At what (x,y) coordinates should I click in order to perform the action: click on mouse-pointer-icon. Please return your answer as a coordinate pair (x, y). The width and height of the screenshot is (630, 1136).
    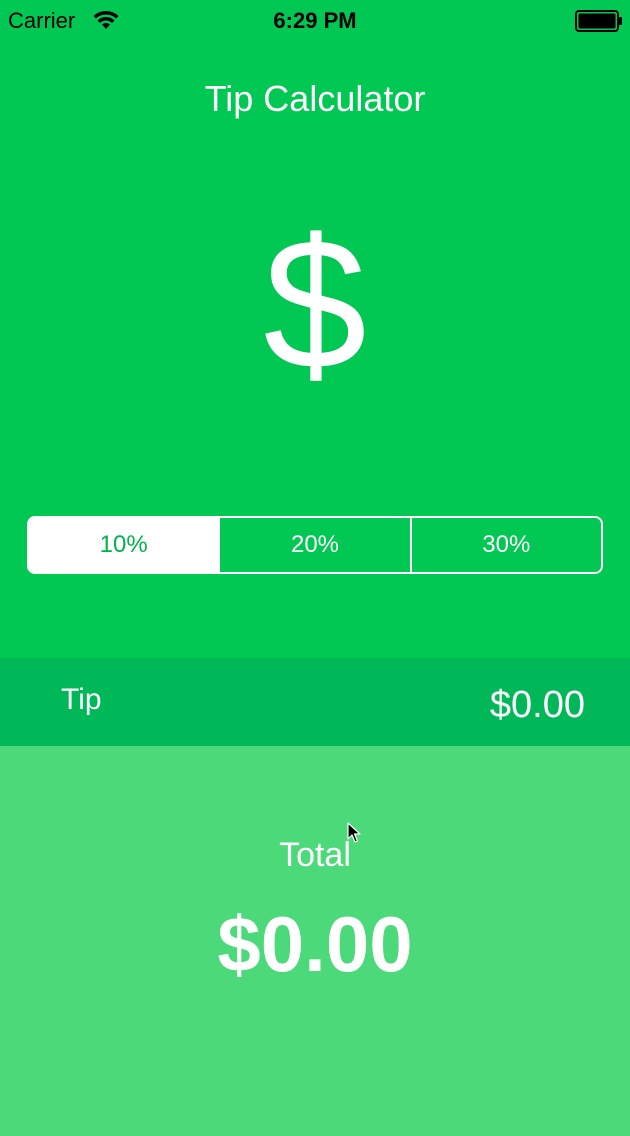
    Looking at the image, I should click on (354, 832).